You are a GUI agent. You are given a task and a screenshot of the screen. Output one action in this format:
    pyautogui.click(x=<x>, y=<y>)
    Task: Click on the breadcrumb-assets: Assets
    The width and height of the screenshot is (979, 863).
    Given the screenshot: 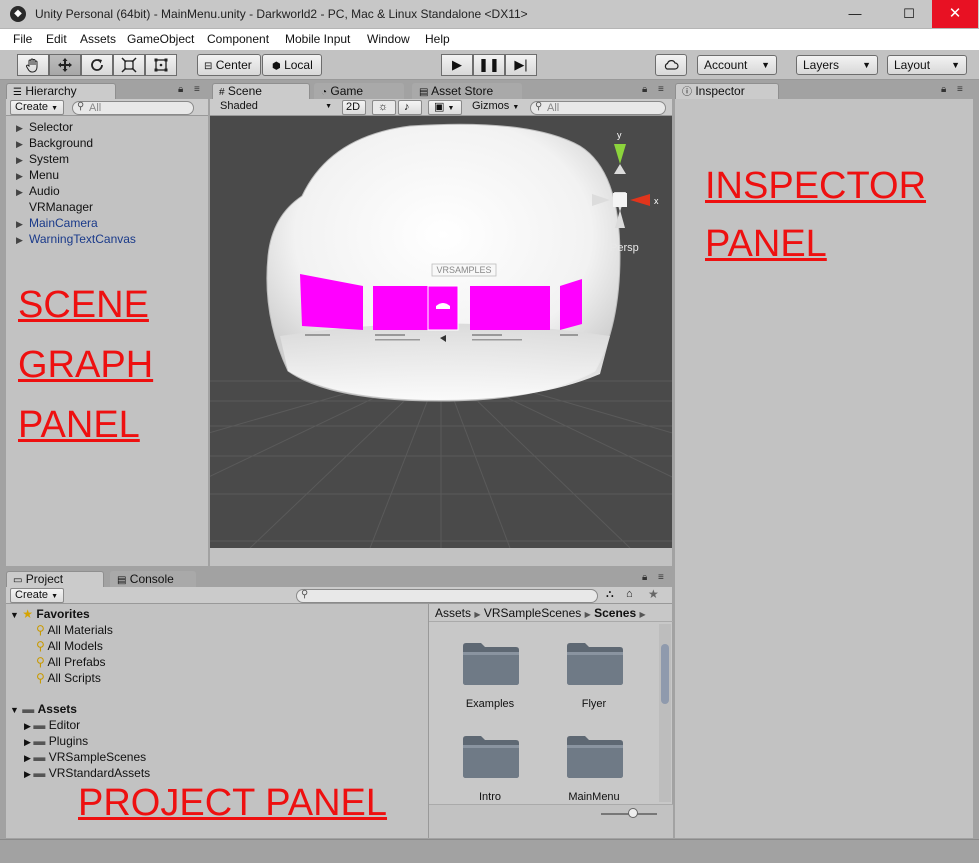 What is the action you would take?
    pyautogui.click(x=453, y=613)
    